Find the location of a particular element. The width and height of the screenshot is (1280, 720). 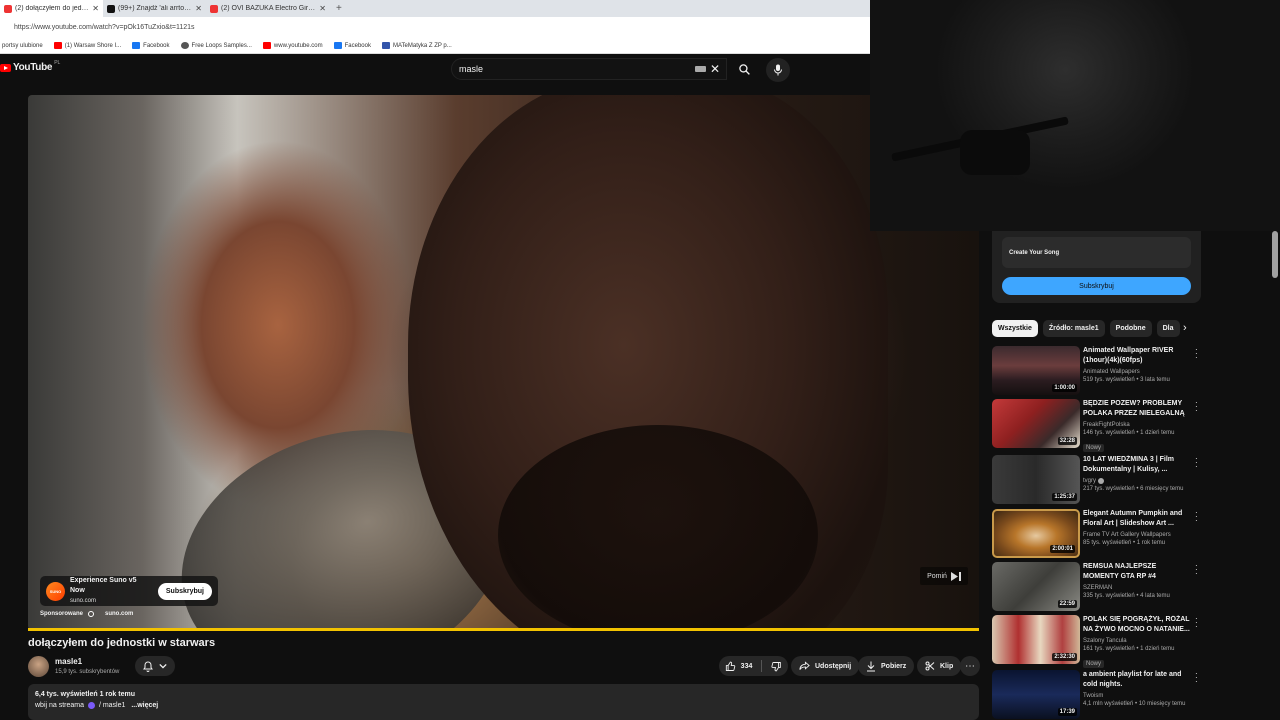

search-button is located at coordinates (744, 69).